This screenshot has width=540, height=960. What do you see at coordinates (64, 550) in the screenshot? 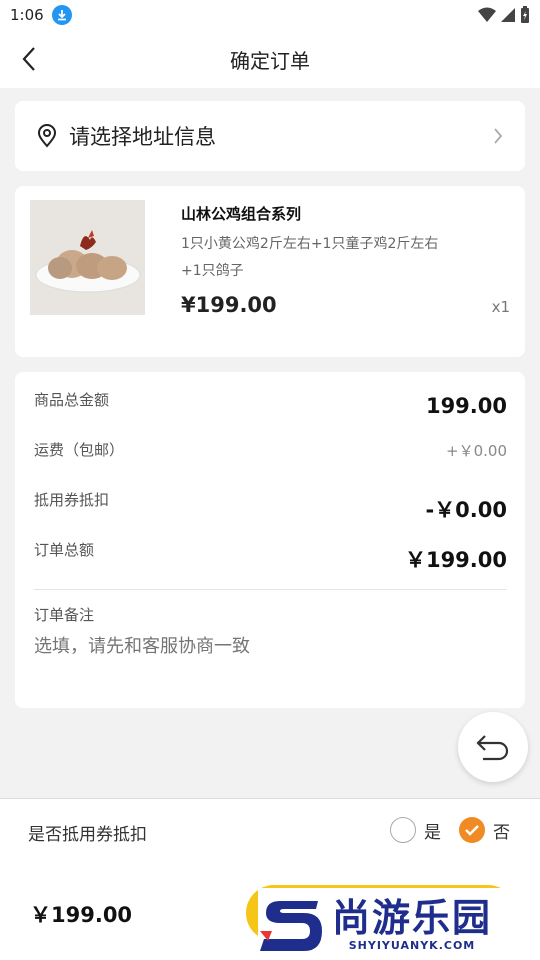
I see `order-total-label: 订单总额` at bounding box center [64, 550].